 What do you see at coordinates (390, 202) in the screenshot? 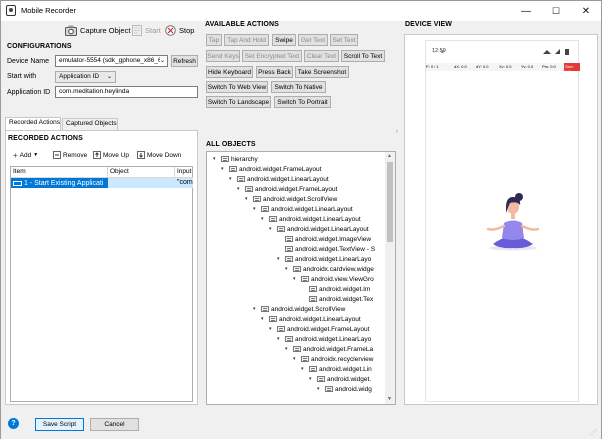
I see `scrollbar-thumb` at bounding box center [390, 202].